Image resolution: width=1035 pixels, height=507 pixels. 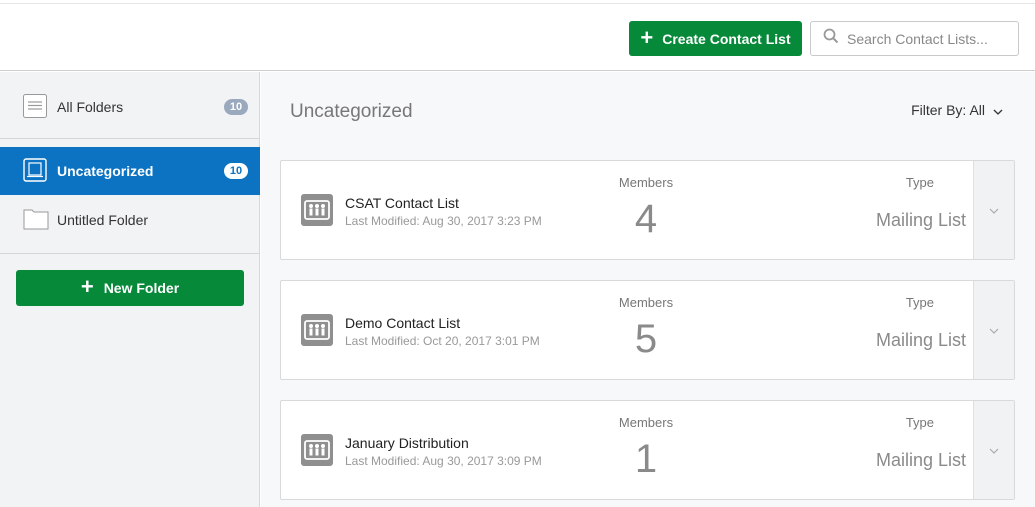 I want to click on list-icon, so click(x=35, y=107).